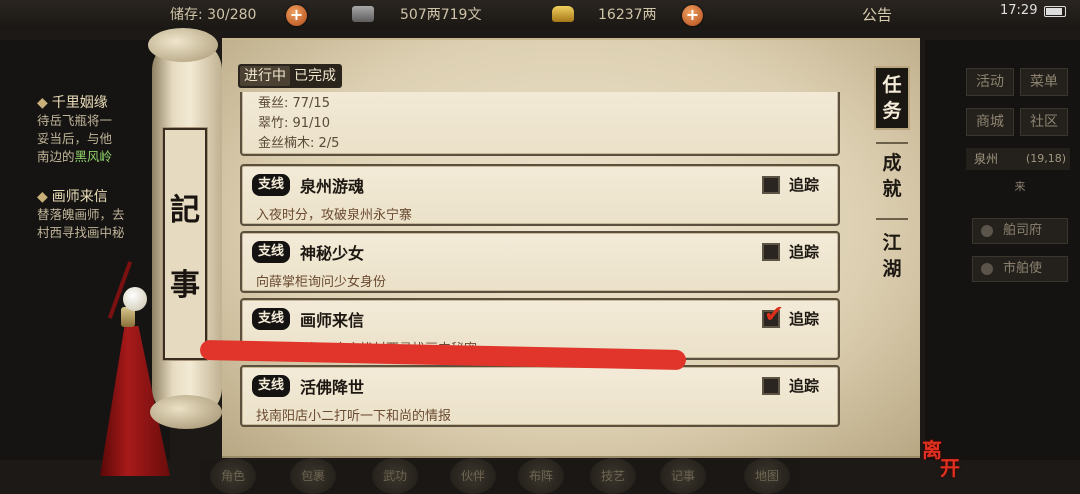 This screenshot has width=1080, height=494. I want to click on community-button: 社区, so click(1044, 122).